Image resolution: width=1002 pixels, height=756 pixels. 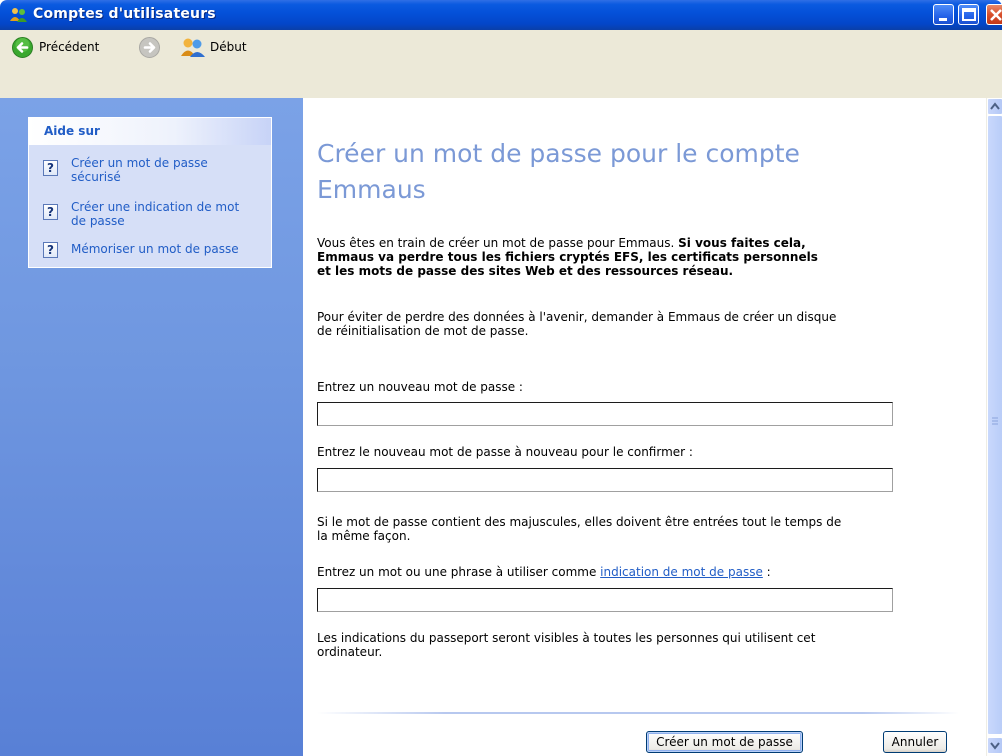 What do you see at coordinates (155, 249) in the screenshot?
I see `help-item-label: Mémoriser un mot de passe` at bounding box center [155, 249].